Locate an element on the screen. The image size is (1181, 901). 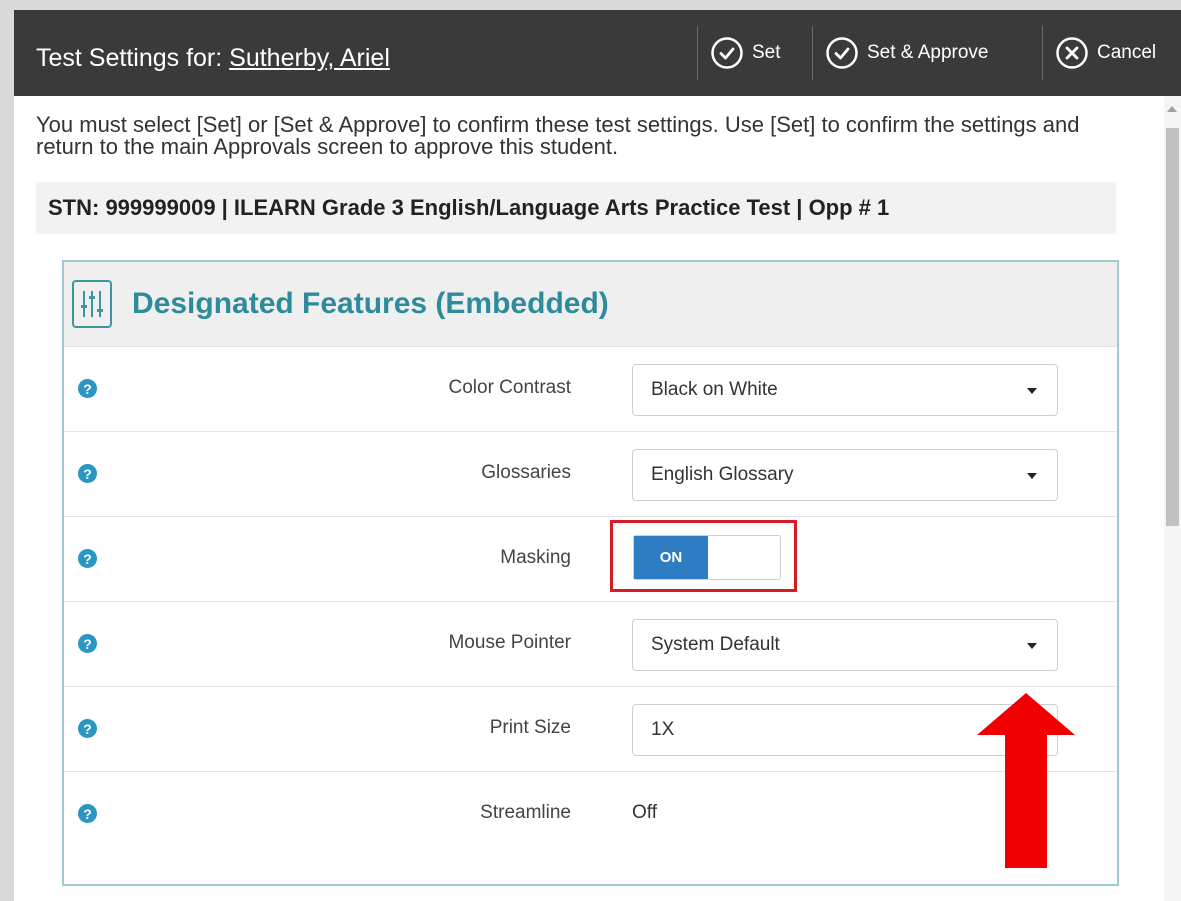
student-name-link: Sutherby, Ariel is located at coordinates (309, 58).